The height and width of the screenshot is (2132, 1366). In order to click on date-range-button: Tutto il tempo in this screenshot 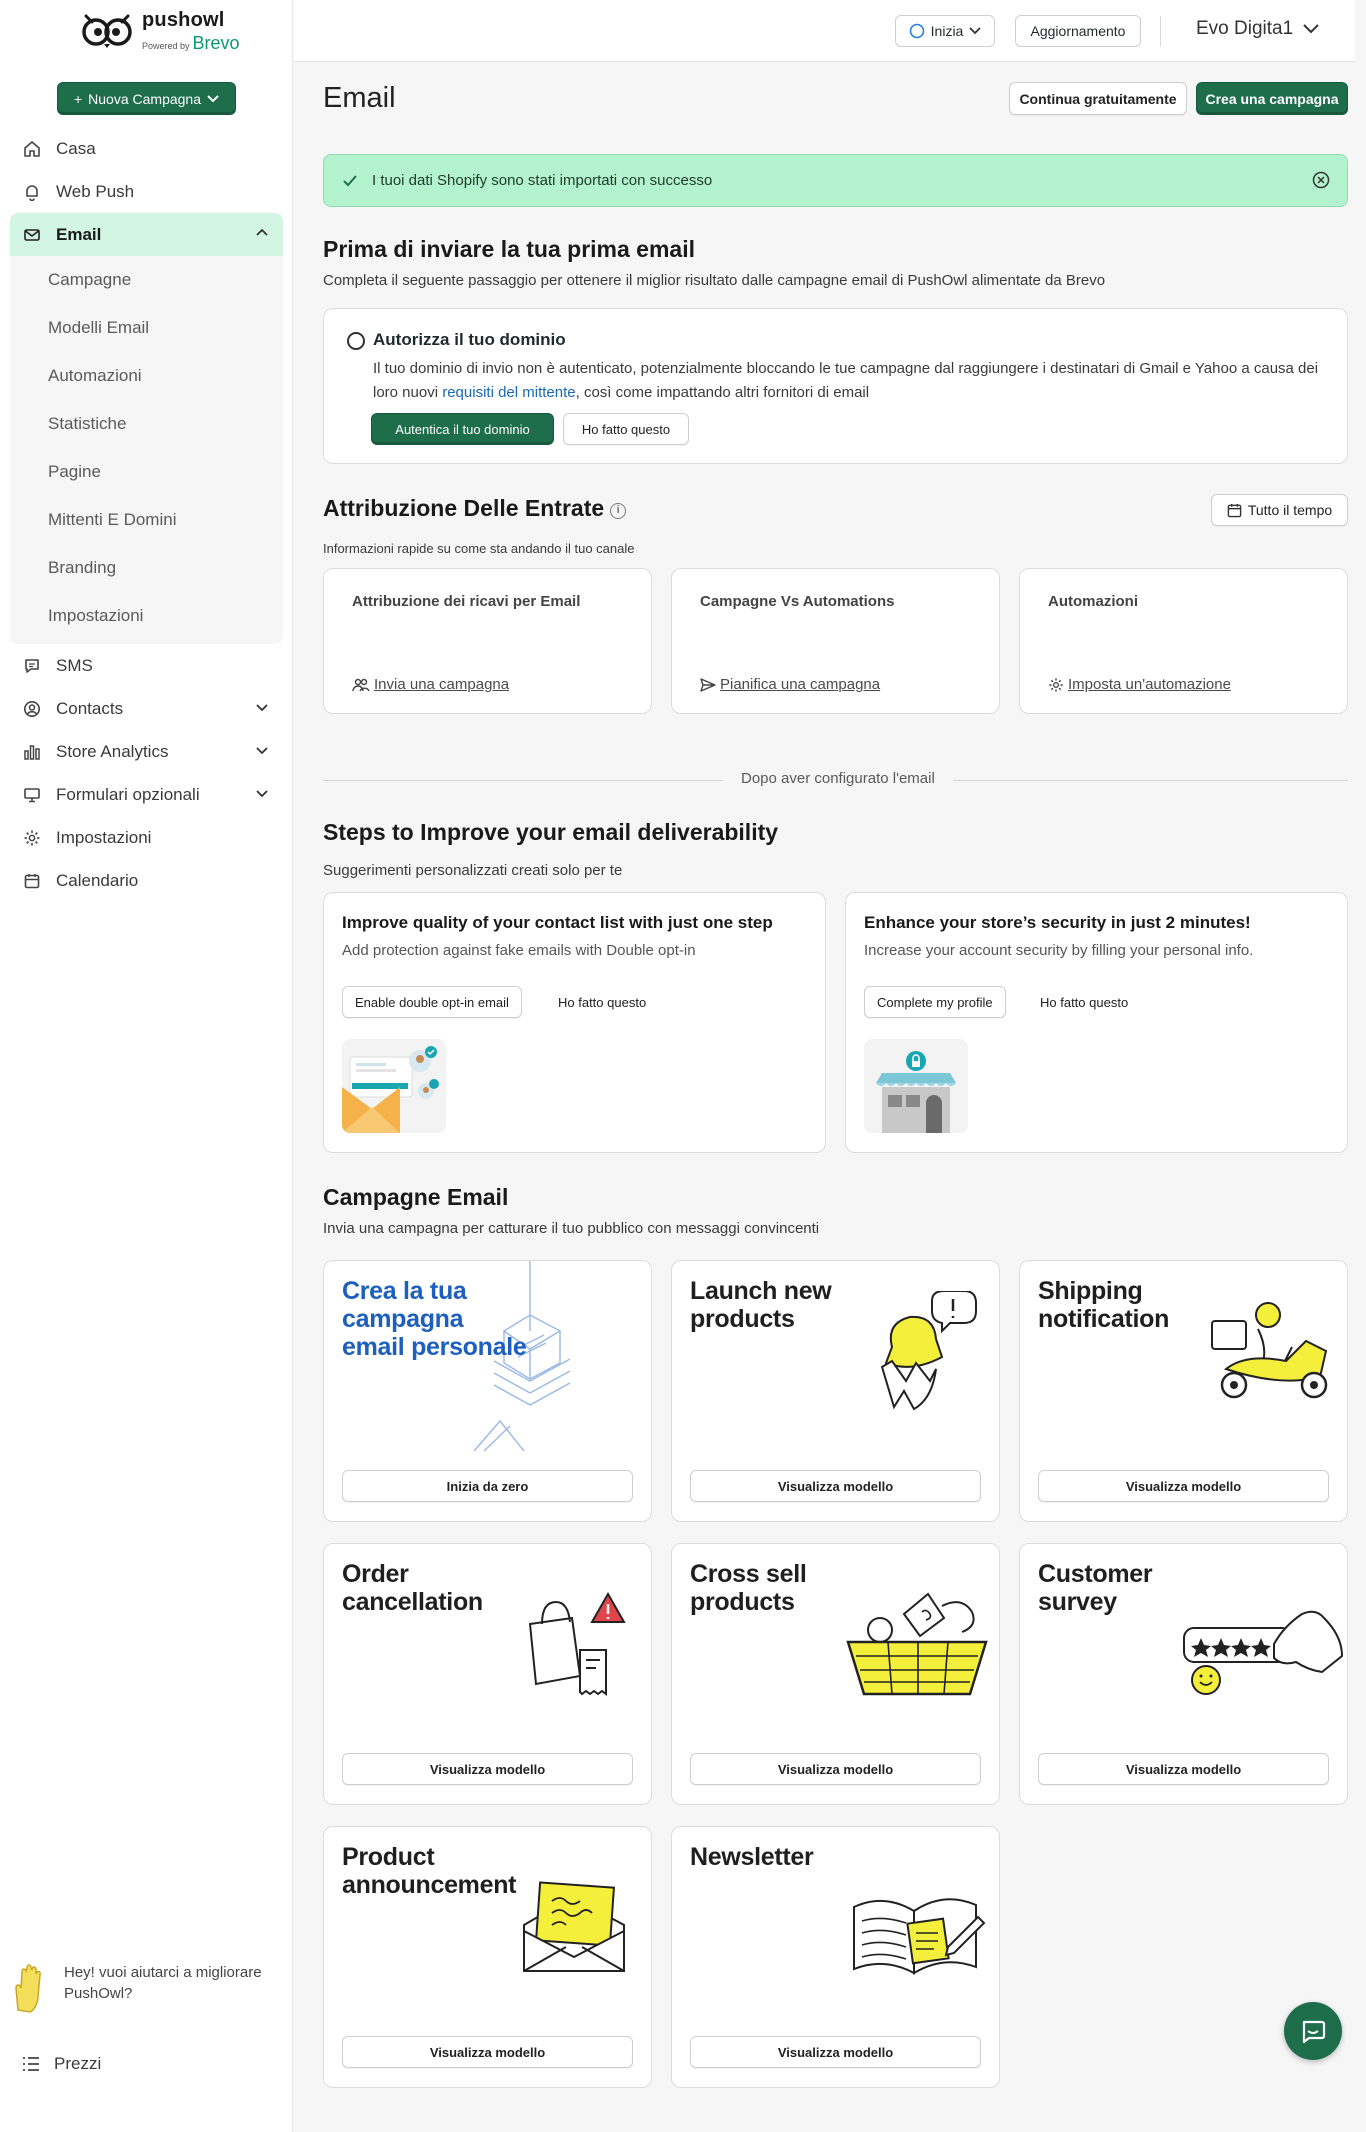, I will do `click(1279, 510)`.